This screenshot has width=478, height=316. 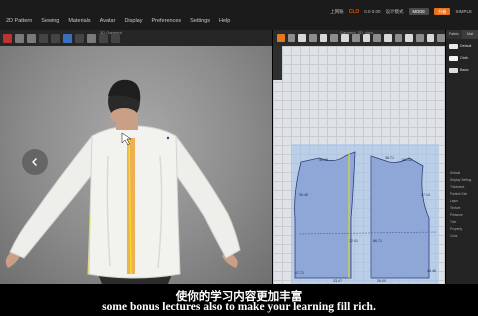 I want to click on property-row: Color, so click(x=462, y=236).